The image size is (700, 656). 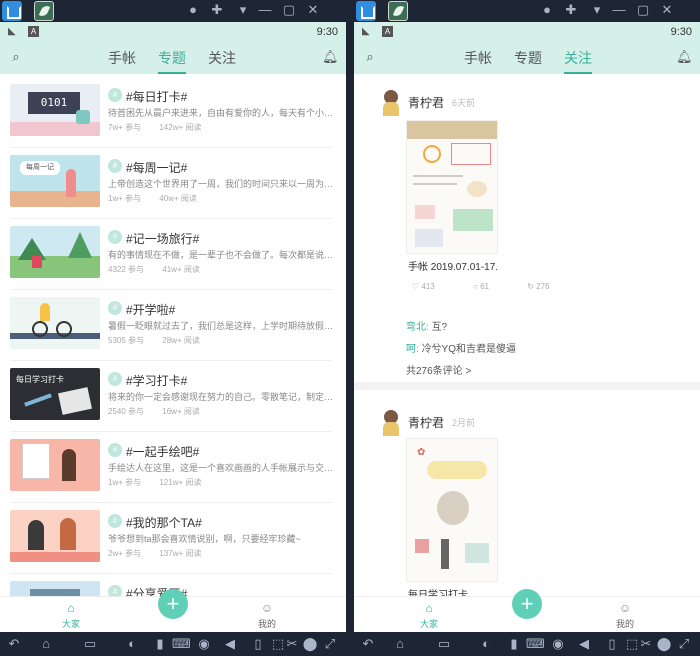 I want to click on emulator-top-bar: ● ✚ ▾ — ▢ ✕, so click(x=173, y=11).